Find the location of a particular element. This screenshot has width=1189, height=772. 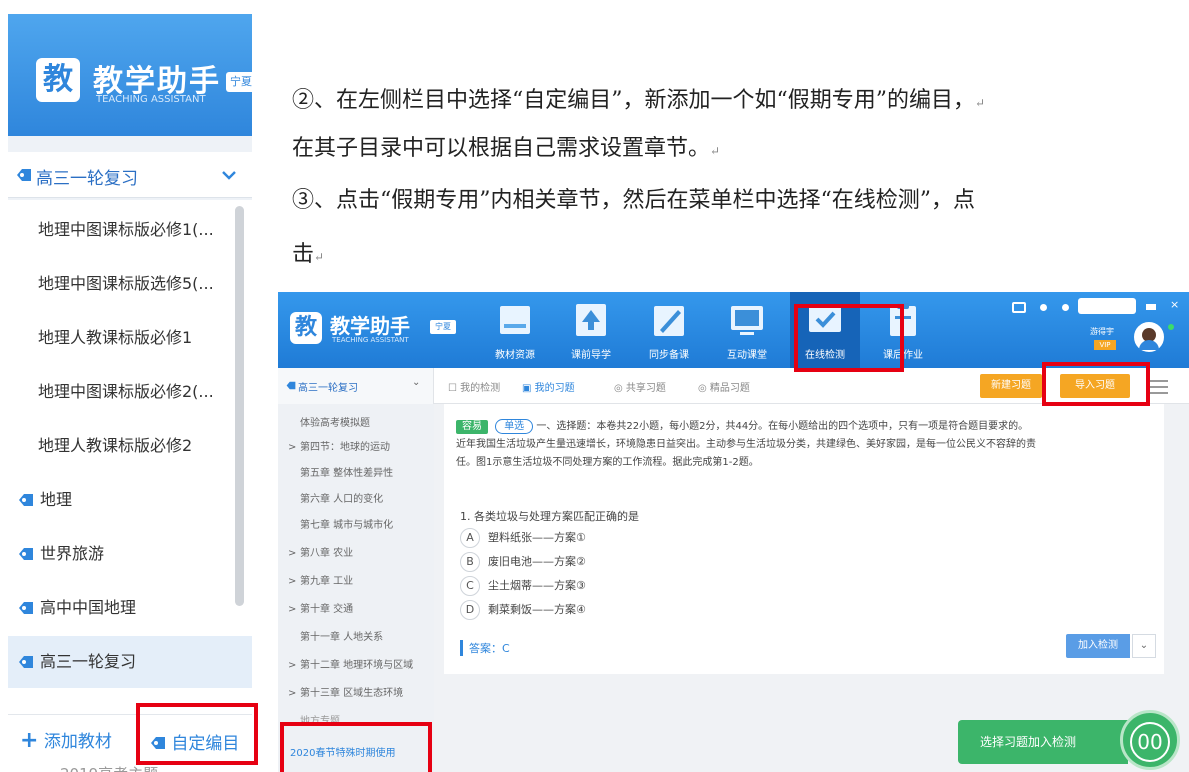

instruction-line-1: ②、在左侧栏目中选择“自定编目”，新添加一个如“假期专用”的编目，↵ is located at coordinates (639, 100).